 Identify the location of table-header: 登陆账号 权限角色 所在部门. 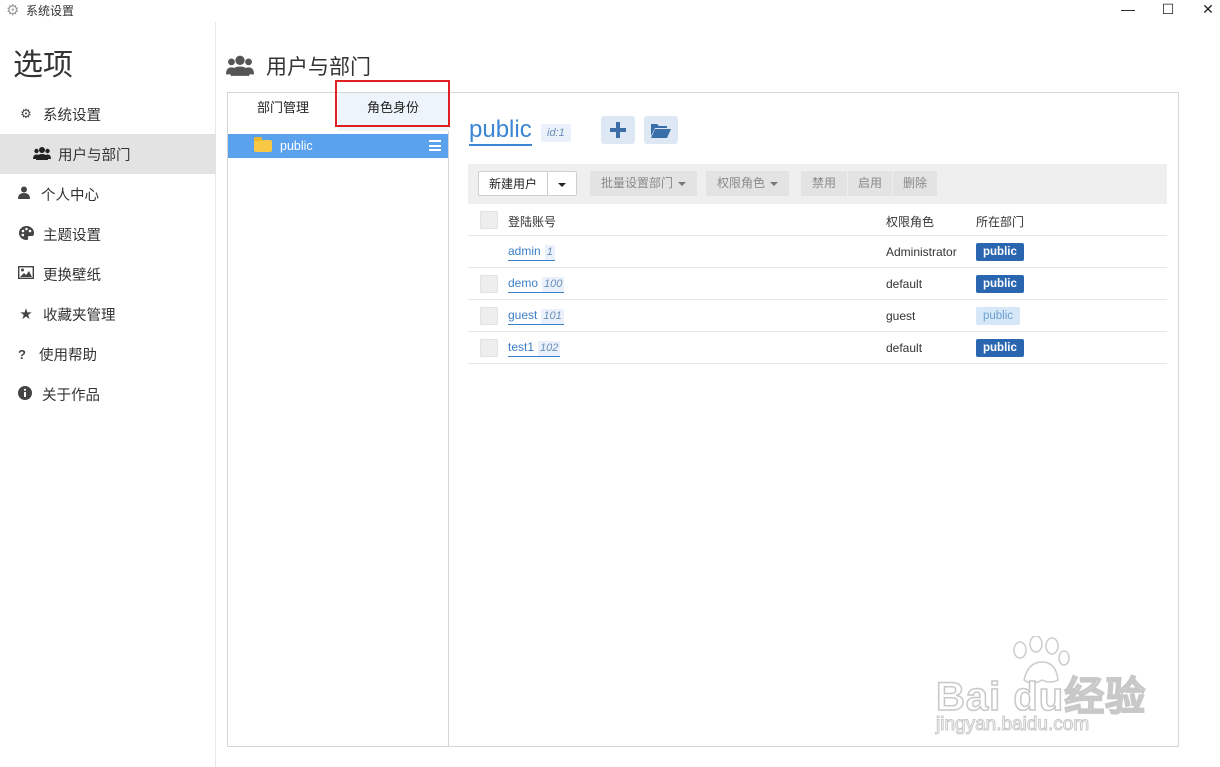
(817, 220).